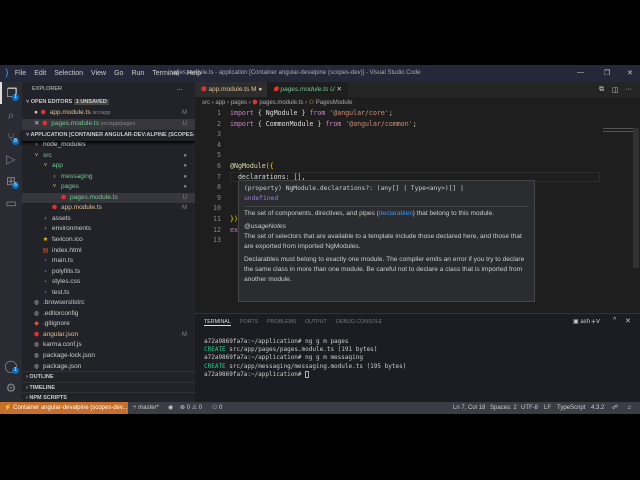 Image resolution: width=640 pixels, height=480 pixels. Describe the element at coordinates (607, 73) in the screenshot. I see `restore-button: ❐` at that location.